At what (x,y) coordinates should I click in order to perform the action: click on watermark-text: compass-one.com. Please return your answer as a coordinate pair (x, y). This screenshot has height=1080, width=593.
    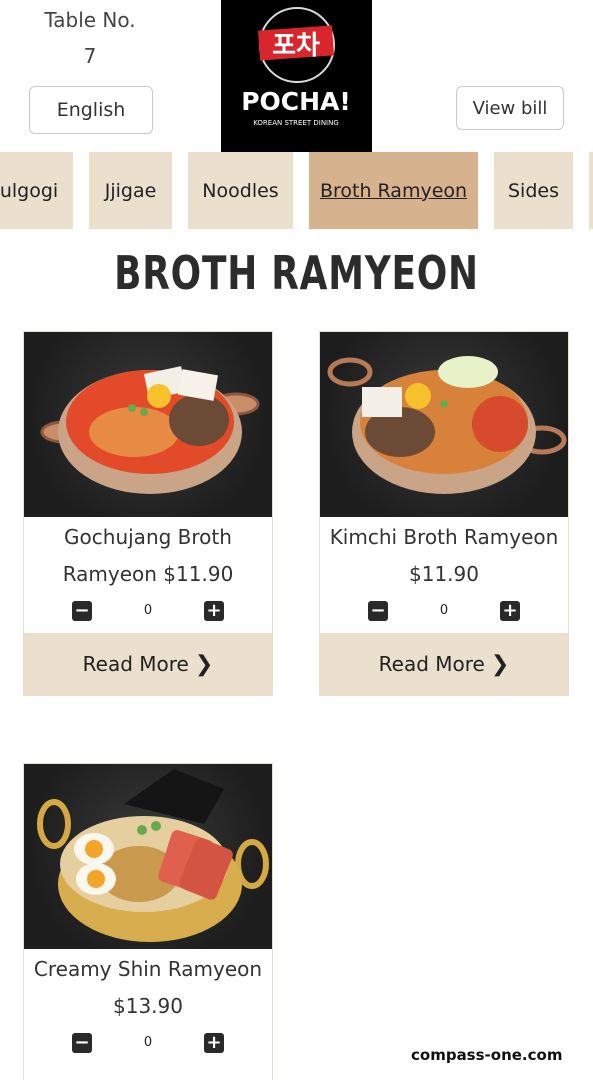
    Looking at the image, I should click on (487, 1055).